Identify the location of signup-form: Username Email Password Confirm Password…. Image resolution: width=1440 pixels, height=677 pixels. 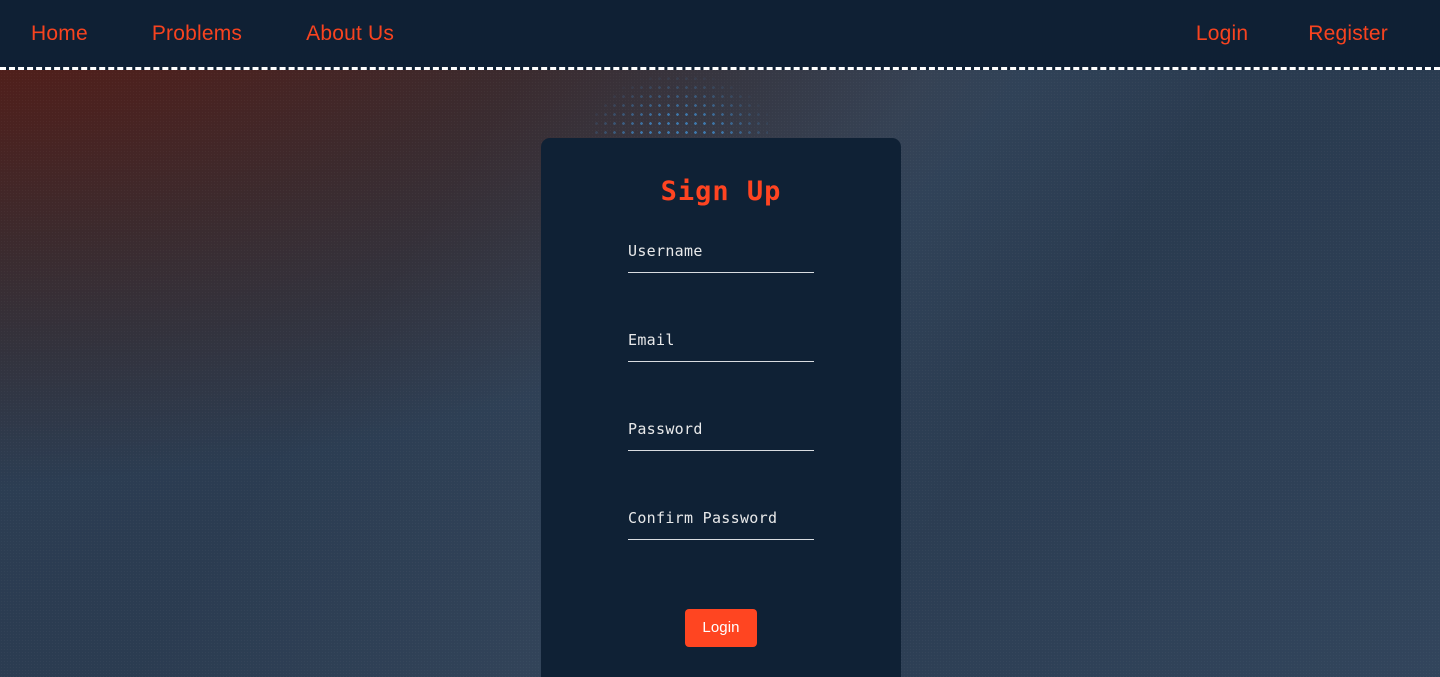
(721, 445).